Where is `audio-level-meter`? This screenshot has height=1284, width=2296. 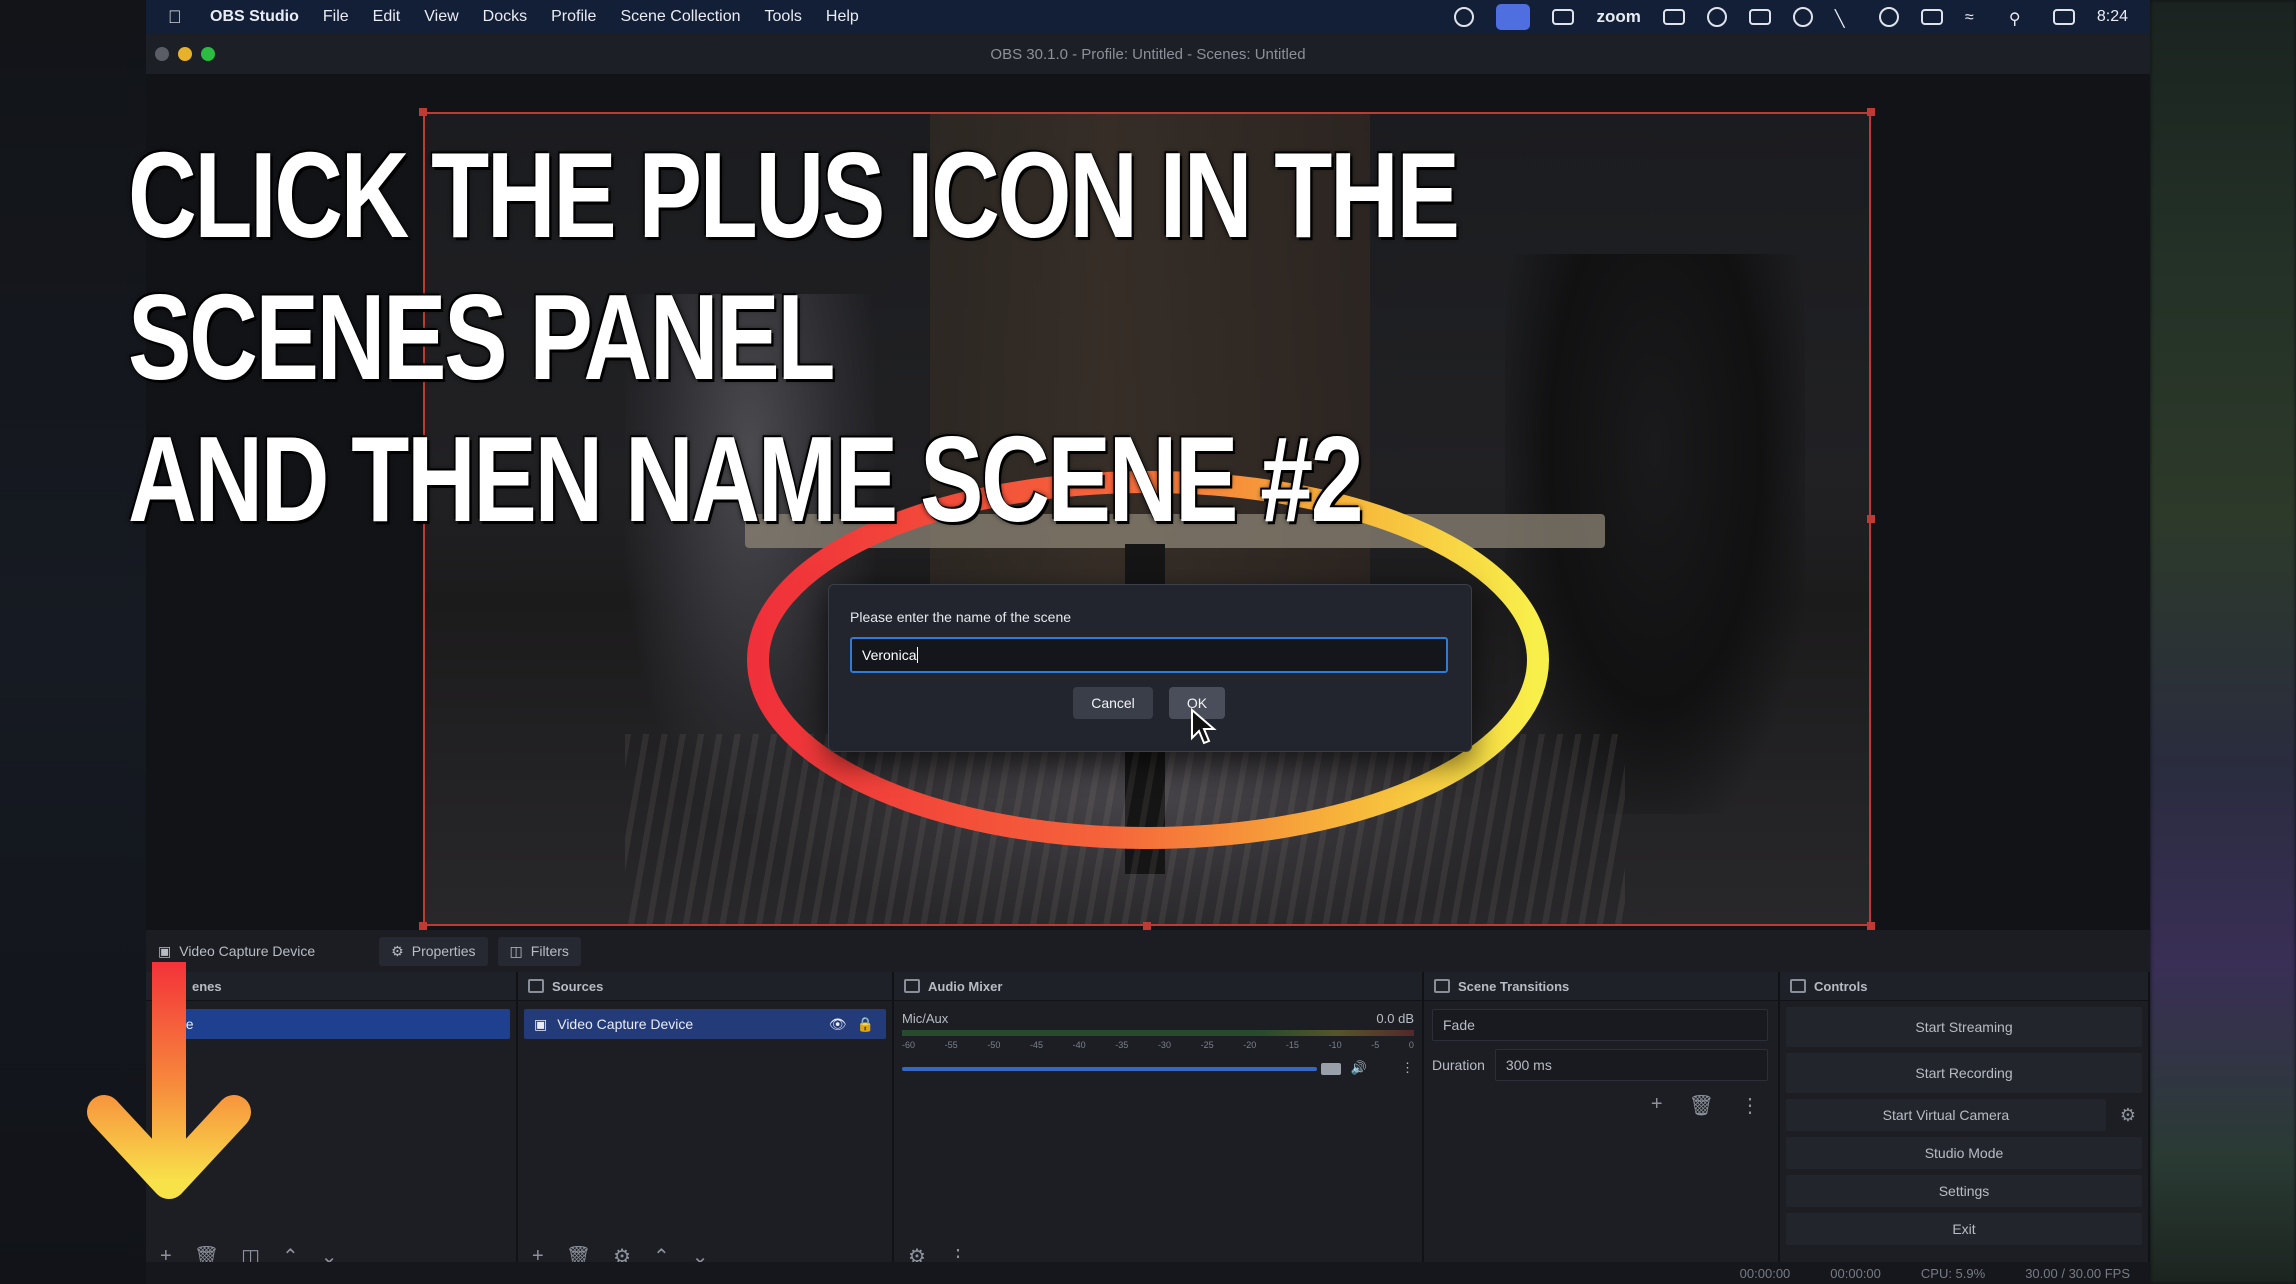 audio-level-meter is located at coordinates (1158, 1033).